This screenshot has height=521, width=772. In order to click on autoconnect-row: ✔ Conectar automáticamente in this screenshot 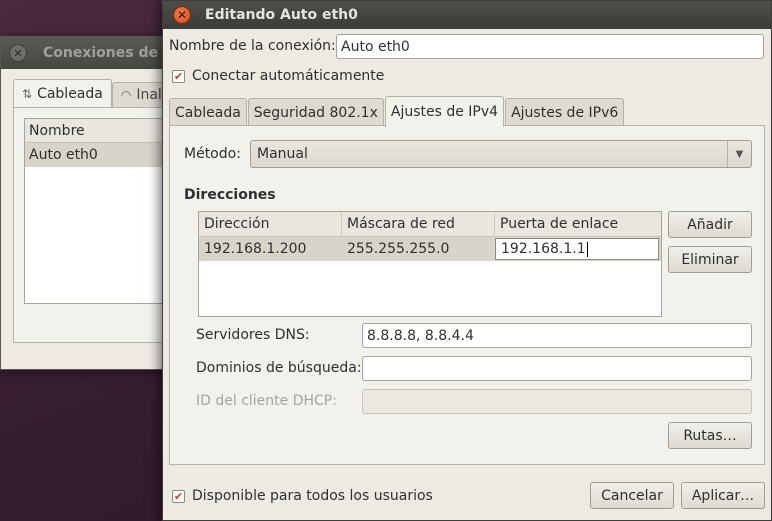, I will do `click(278, 76)`.